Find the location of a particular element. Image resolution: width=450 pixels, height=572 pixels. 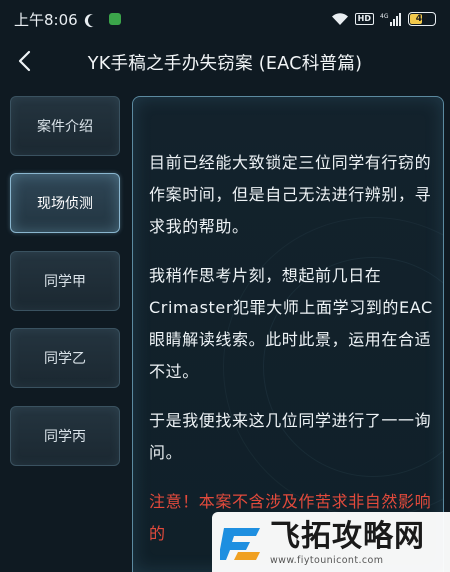

sidebar-item-classmate-c: 同学丙 is located at coordinates (65, 436).